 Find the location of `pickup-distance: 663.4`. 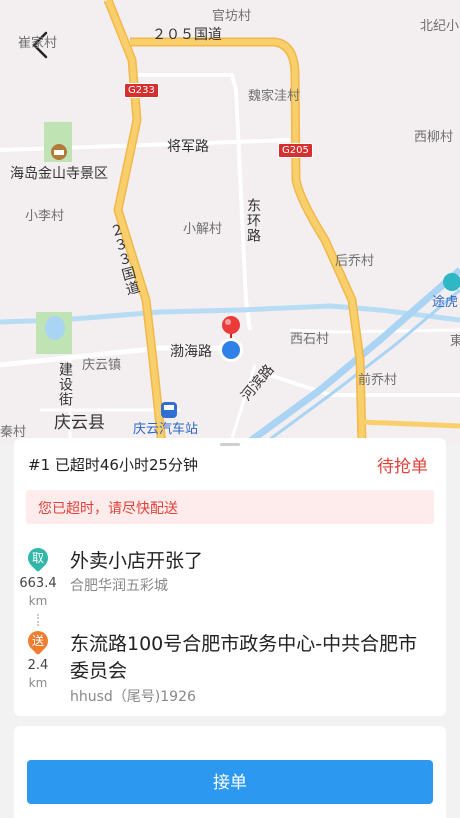

pickup-distance: 663.4 is located at coordinates (38, 583).